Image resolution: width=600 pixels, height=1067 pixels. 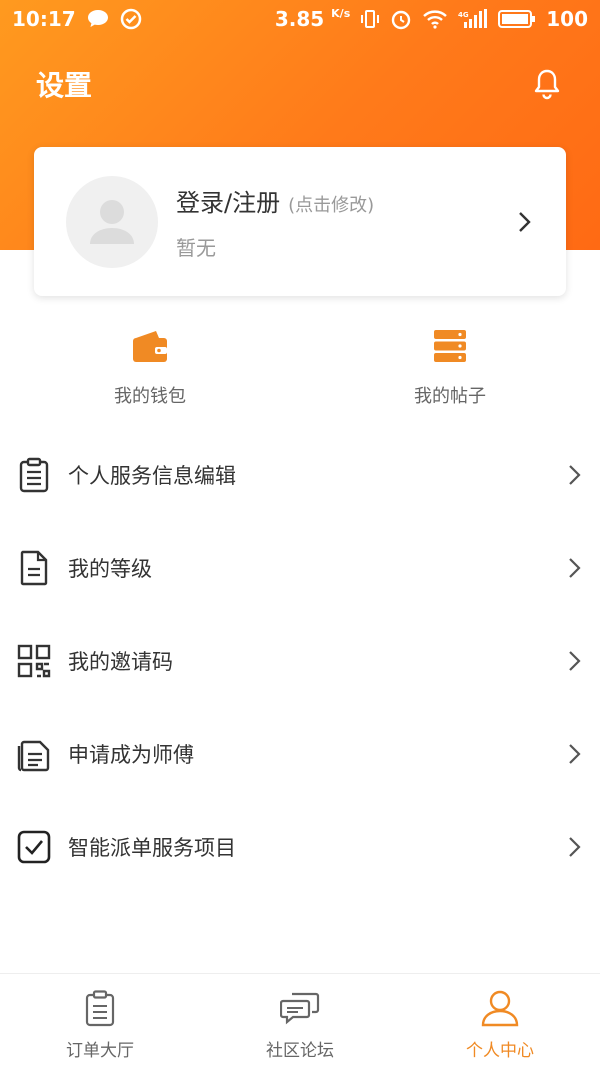 I want to click on quick-action-label: 我的钱包, so click(x=150, y=396).